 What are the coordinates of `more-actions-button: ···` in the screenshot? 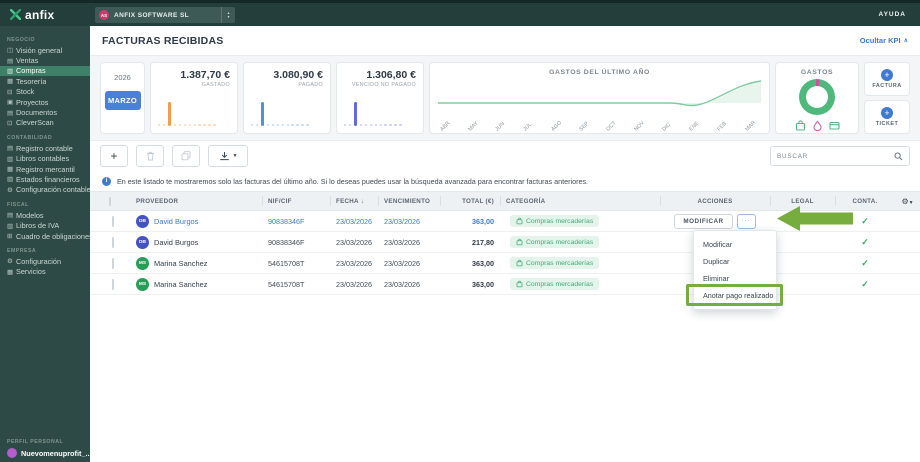 It's located at (746, 221).